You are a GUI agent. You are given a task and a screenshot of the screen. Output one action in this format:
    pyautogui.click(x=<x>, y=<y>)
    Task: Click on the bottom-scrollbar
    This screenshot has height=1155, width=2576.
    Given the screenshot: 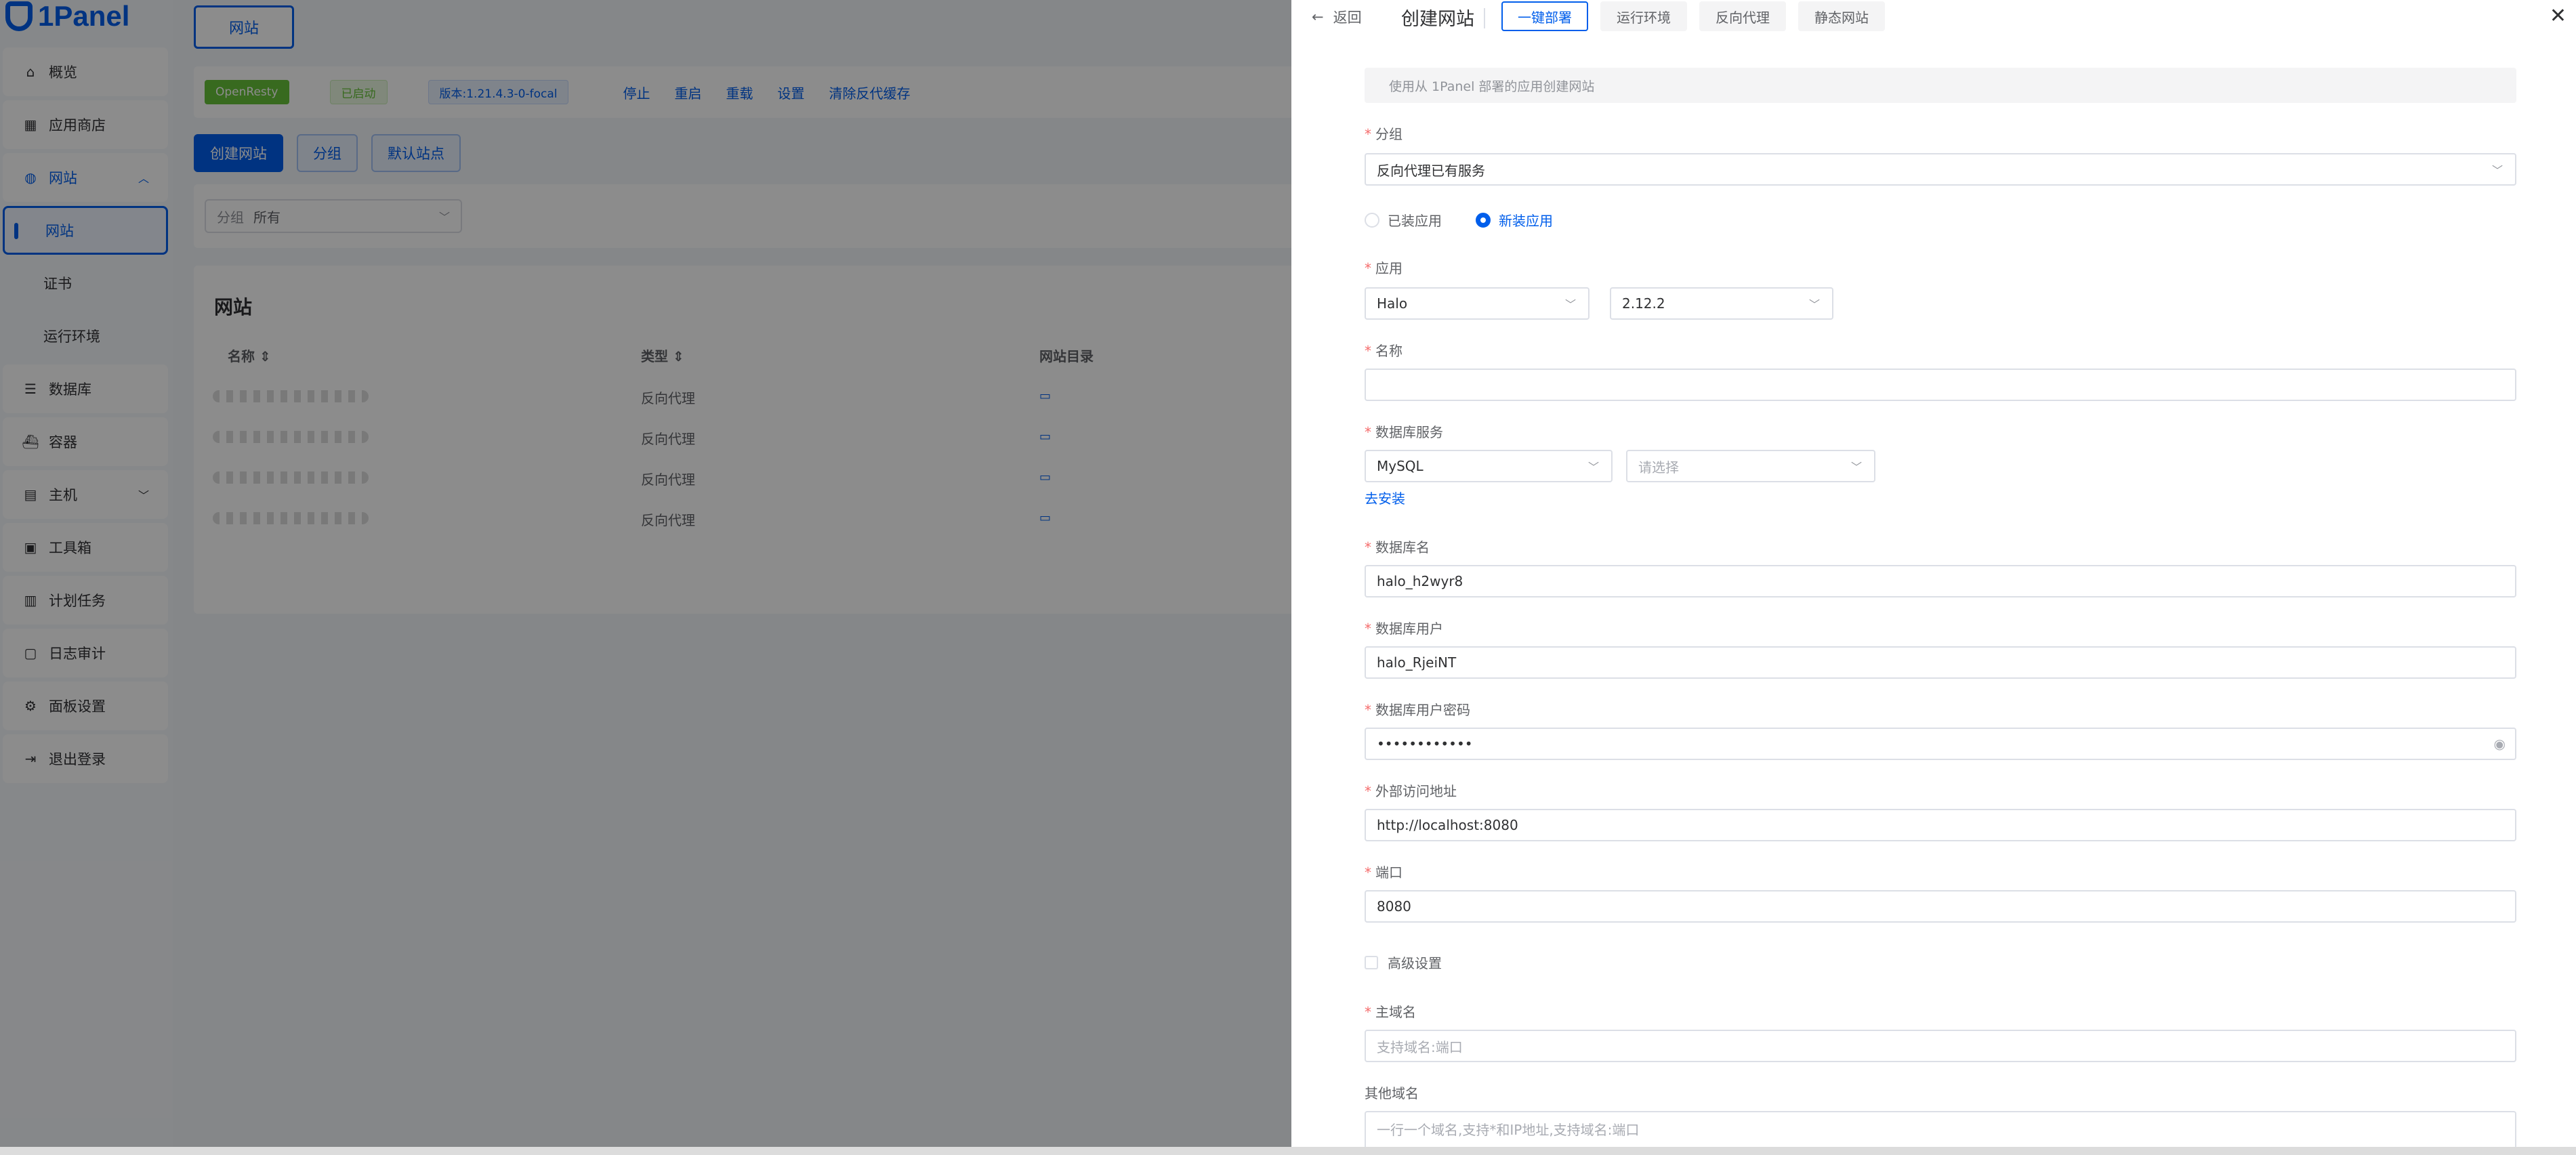 What is the action you would take?
    pyautogui.click(x=1288, y=1151)
    